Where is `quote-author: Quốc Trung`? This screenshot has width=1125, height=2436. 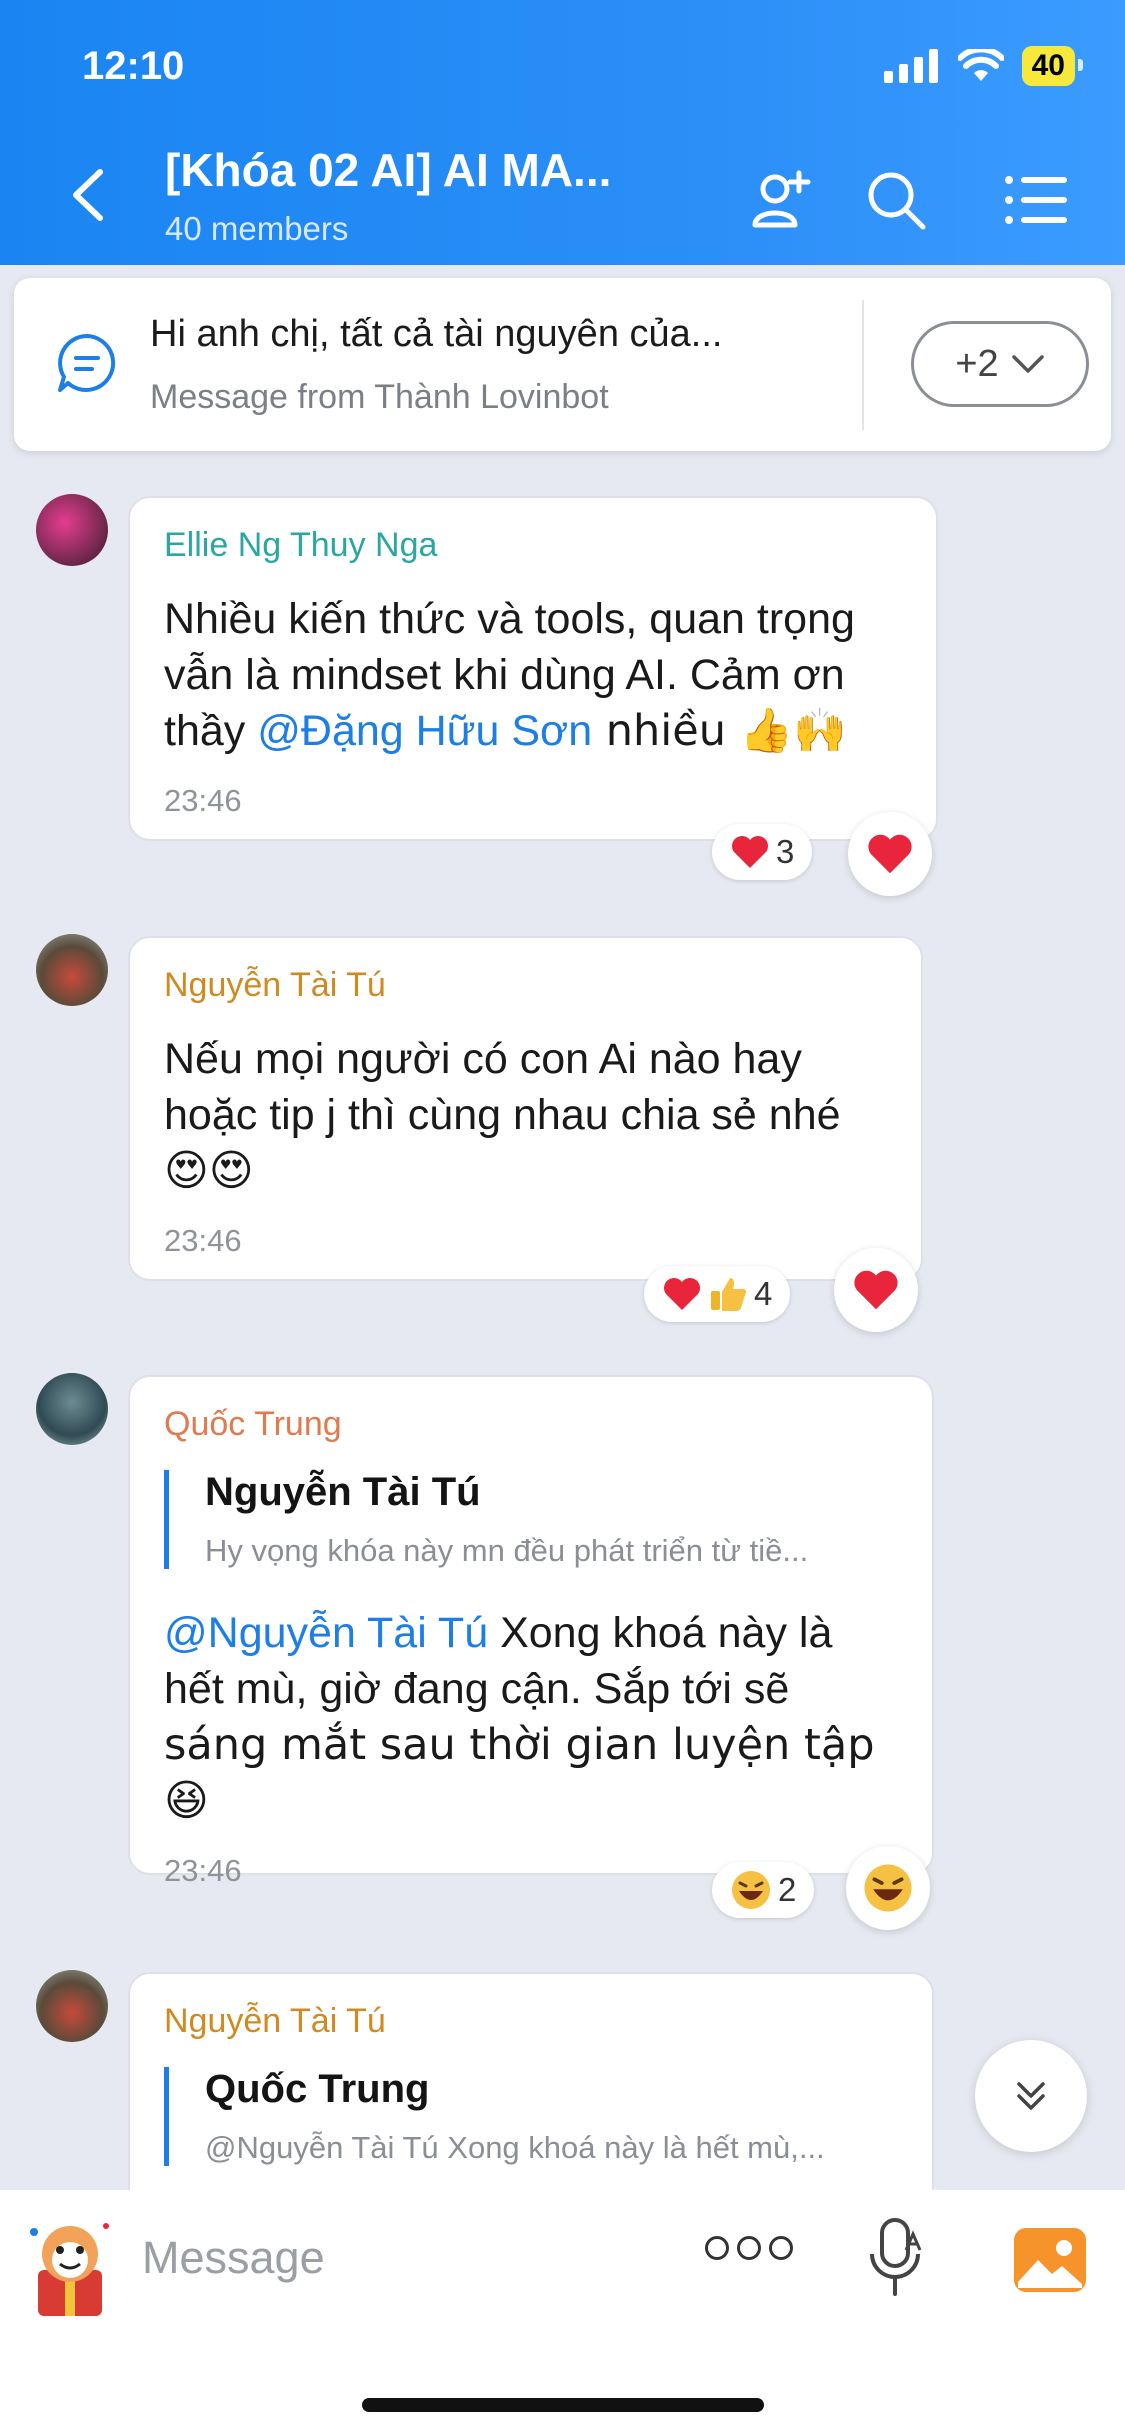
quote-author: Quốc Trung is located at coordinates (317, 2089).